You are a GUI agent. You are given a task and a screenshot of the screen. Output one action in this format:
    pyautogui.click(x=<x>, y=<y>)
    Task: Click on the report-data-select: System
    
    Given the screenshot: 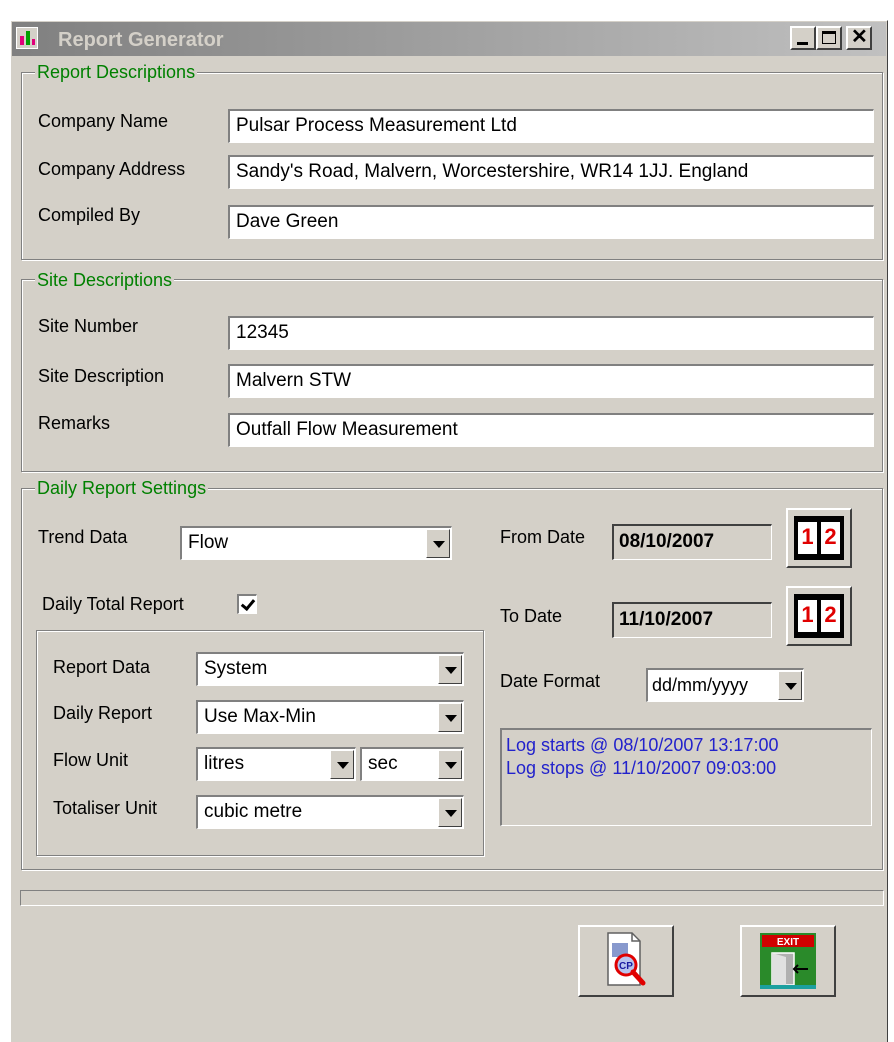 What is the action you would take?
    pyautogui.click(x=330, y=669)
    